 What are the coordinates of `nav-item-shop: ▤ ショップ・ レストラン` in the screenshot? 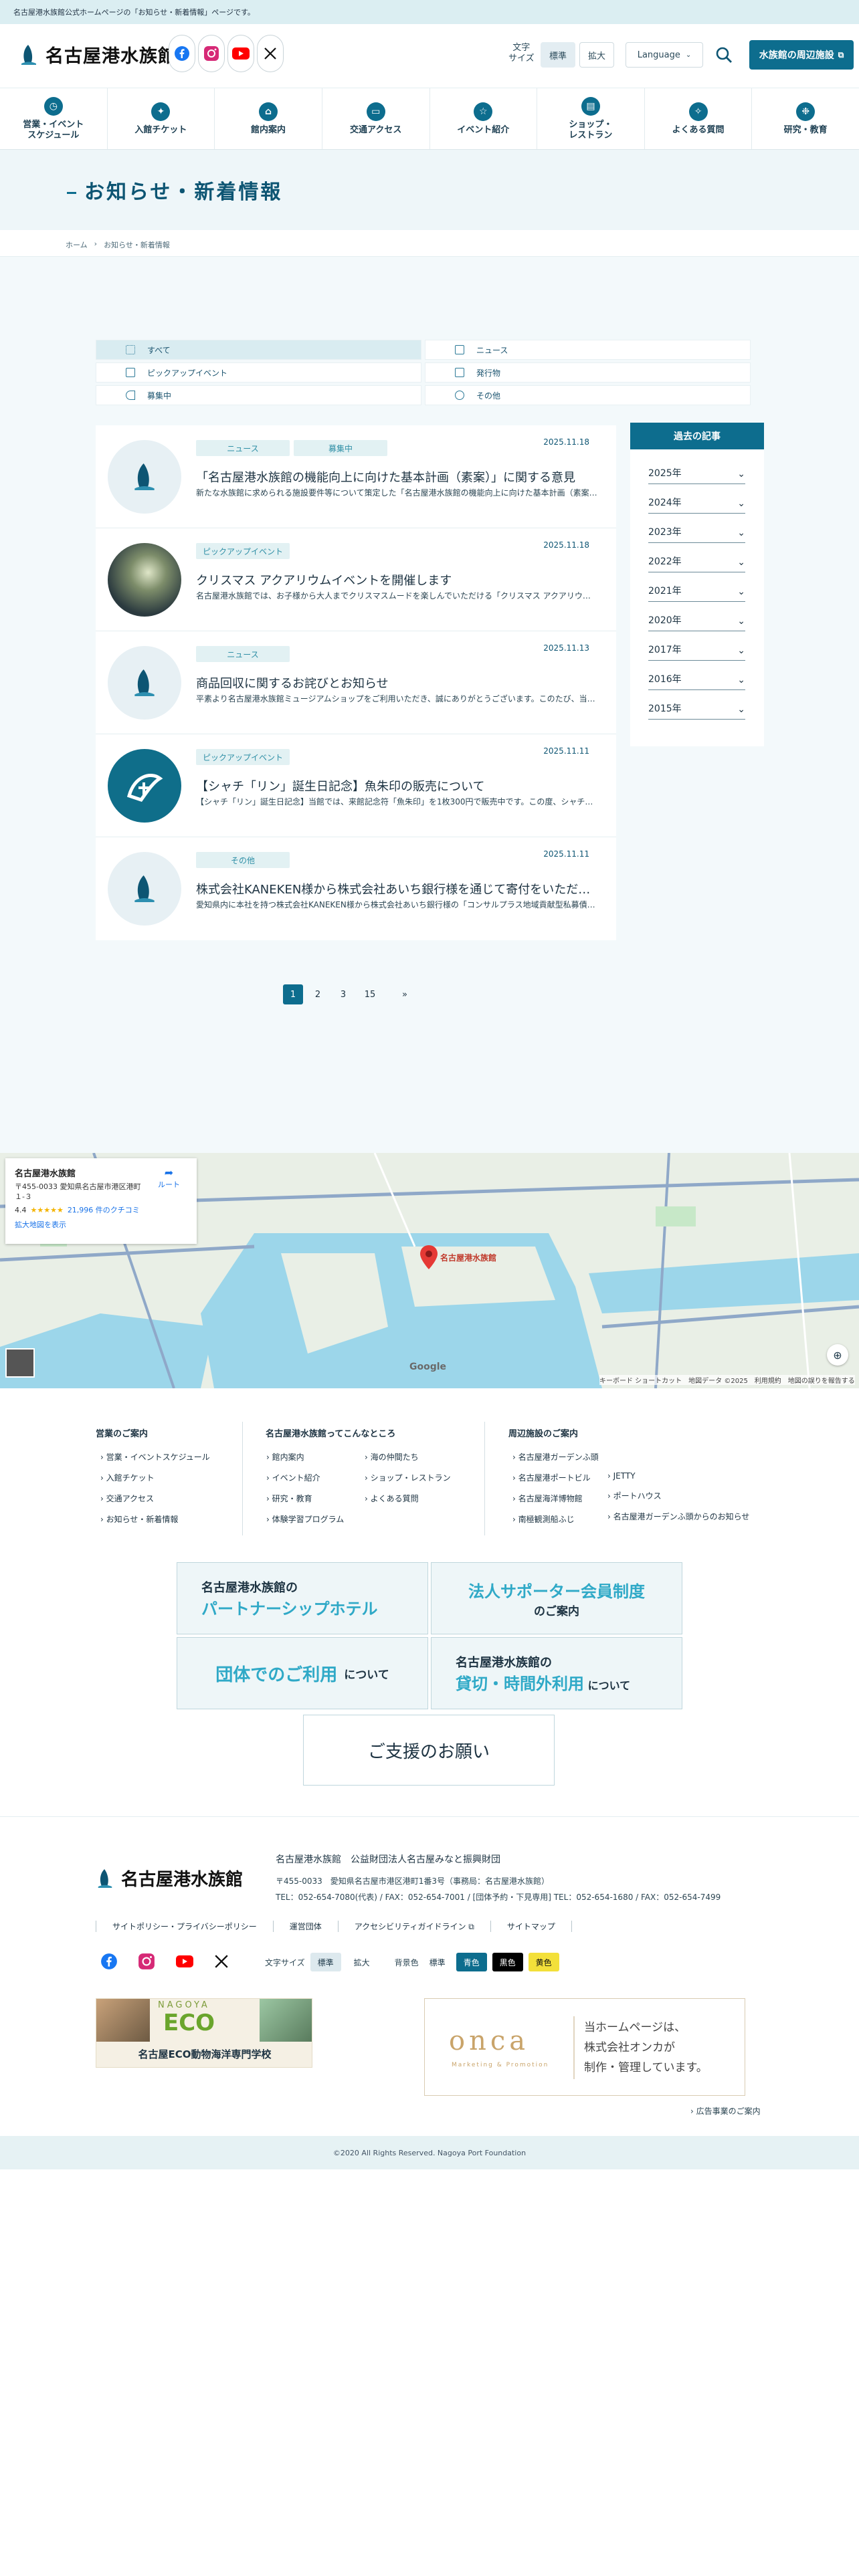 It's located at (591, 118).